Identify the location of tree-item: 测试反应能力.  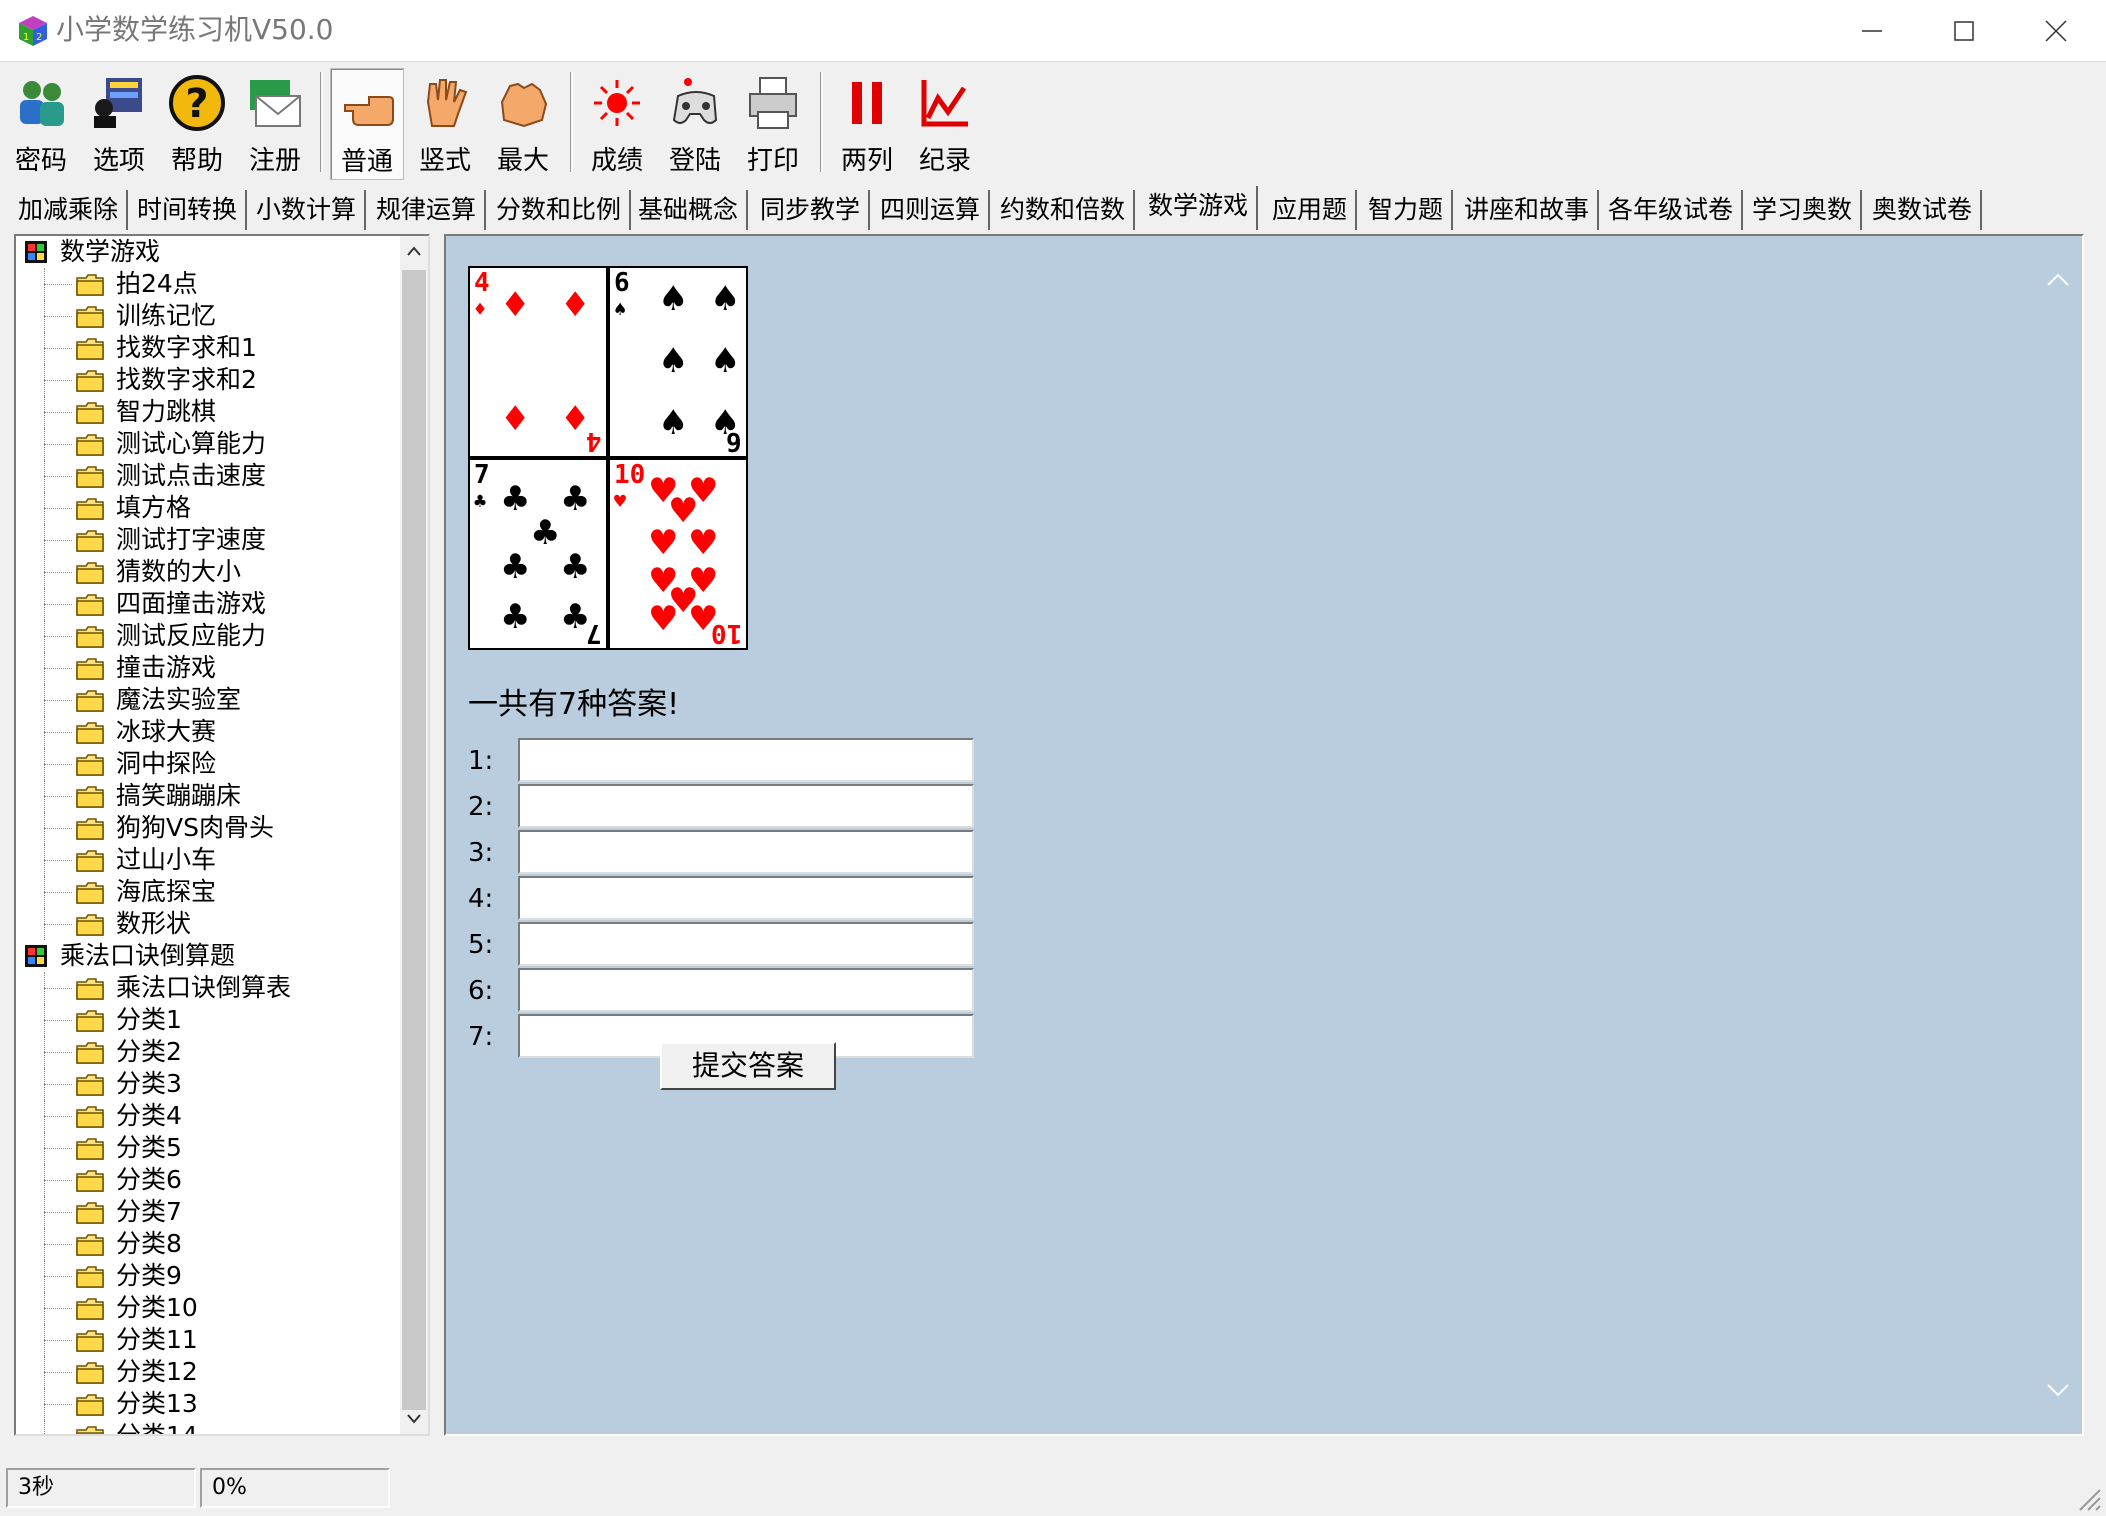
(208, 636).